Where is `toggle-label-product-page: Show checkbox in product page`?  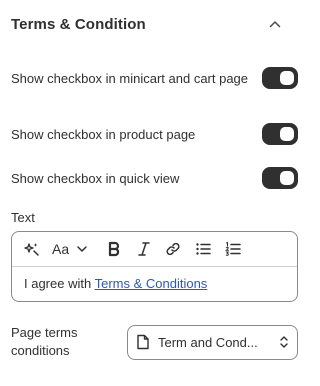 toggle-label-product-page: Show checkbox in product page is located at coordinates (103, 134).